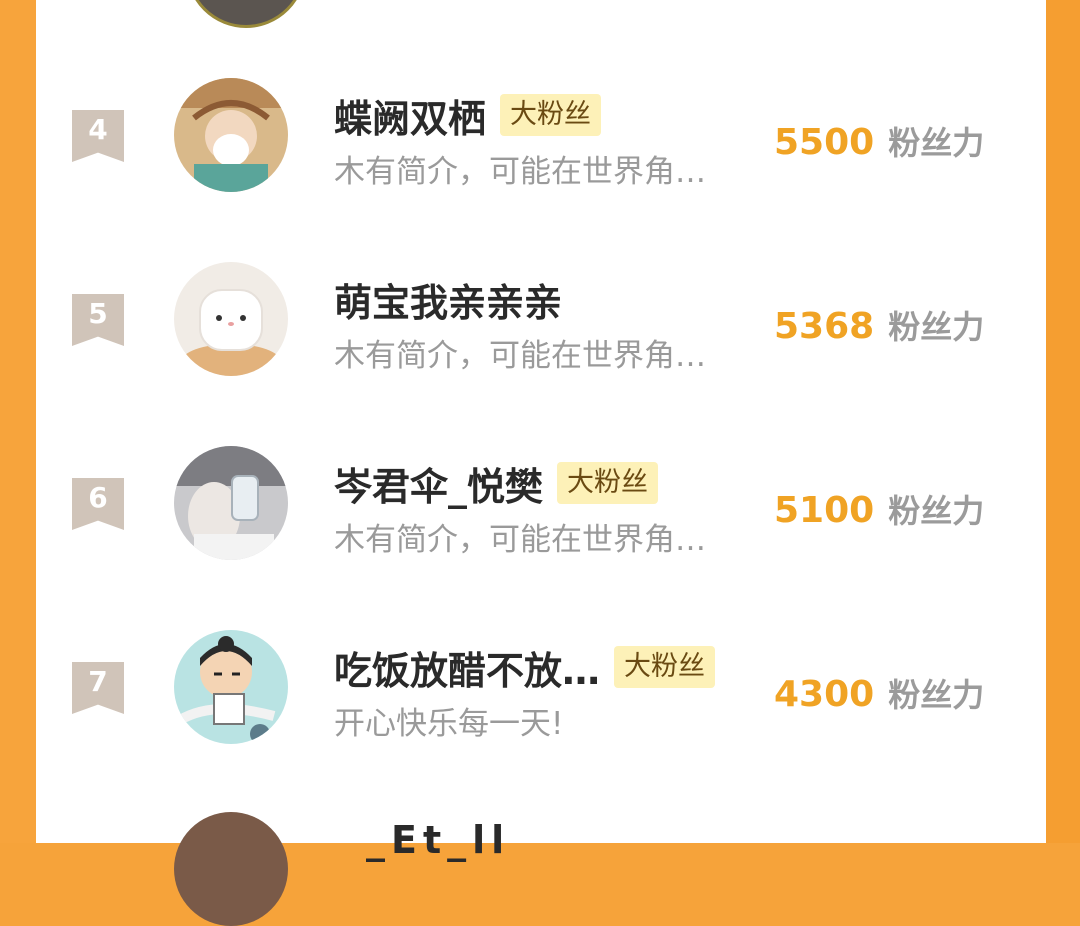 The width and height of the screenshot is (1080, 926). I want to click on previous-user-avatar, so click(246, 14).